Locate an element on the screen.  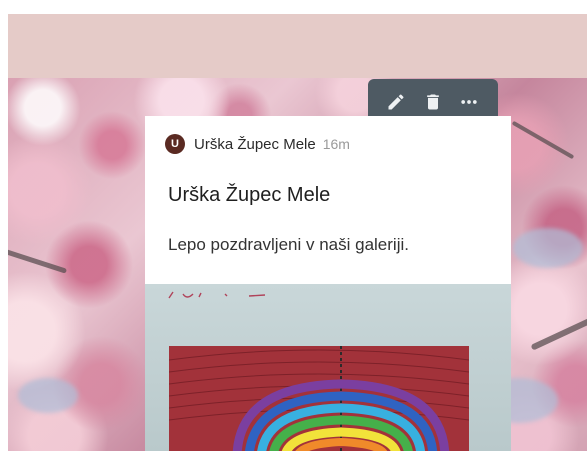
rainbow-drawing-art is located at coordinates (319, 398).